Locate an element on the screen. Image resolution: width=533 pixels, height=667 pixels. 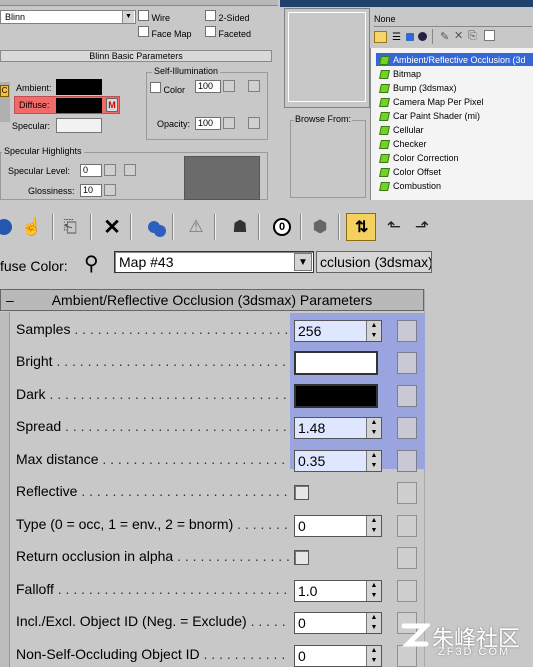
map-list-item: Cellular is located at coordinates (401, 130).